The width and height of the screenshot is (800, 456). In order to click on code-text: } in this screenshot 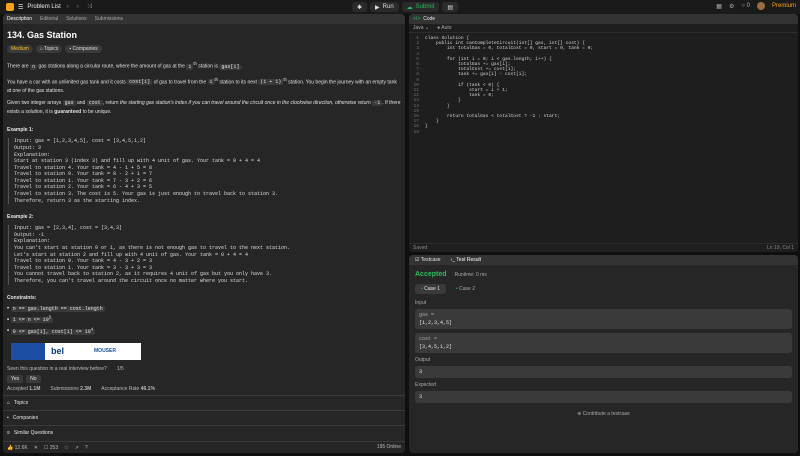, I will do `click(437, 106)`.